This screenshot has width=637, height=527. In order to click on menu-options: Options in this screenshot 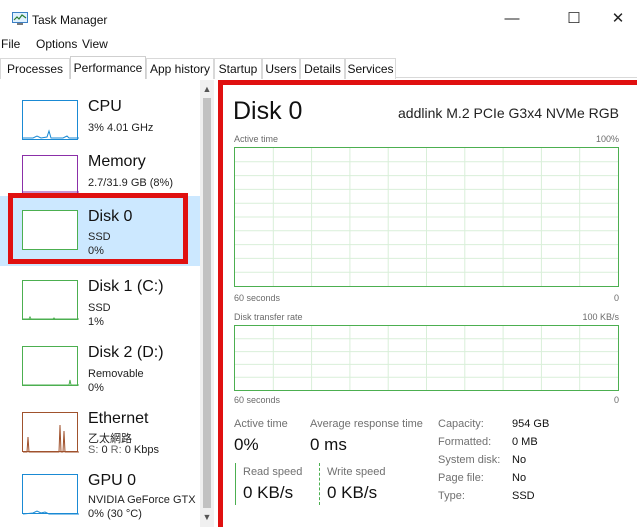, I will do `click(56, 44)`.